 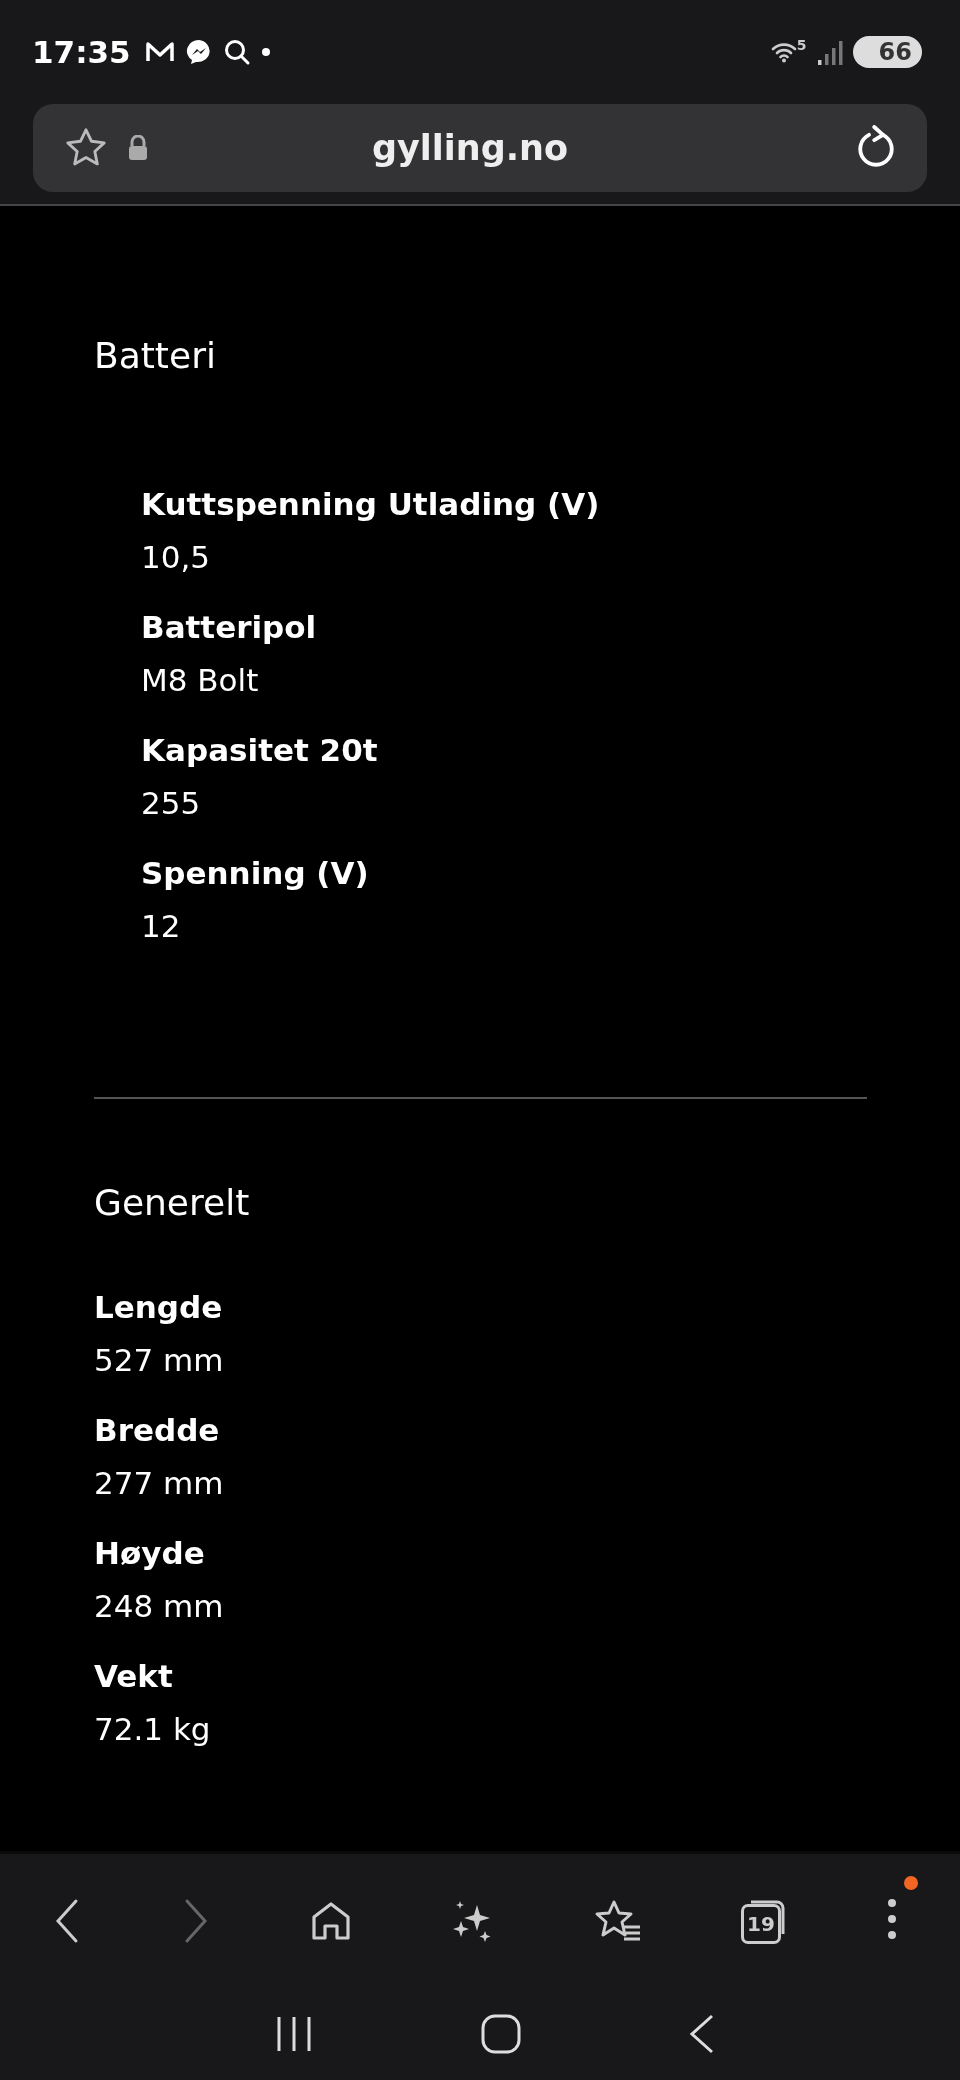 I want to click on wifi-label: 5, so click(x=801, y=45).